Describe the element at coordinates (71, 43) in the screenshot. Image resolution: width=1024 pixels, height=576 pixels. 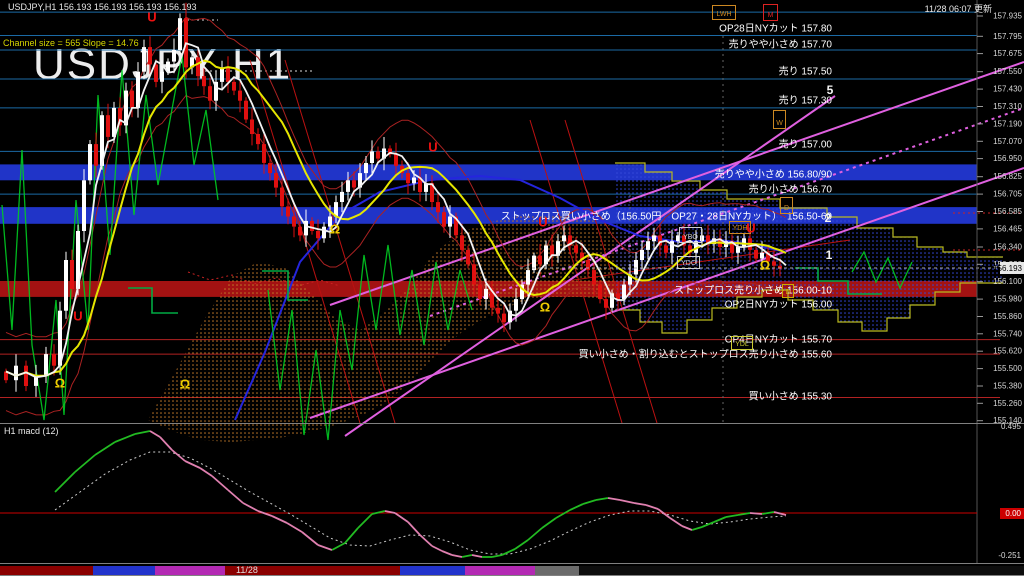
I see `channel-indicator-info: Channel size = 565 Slope = 14.76` at that location.